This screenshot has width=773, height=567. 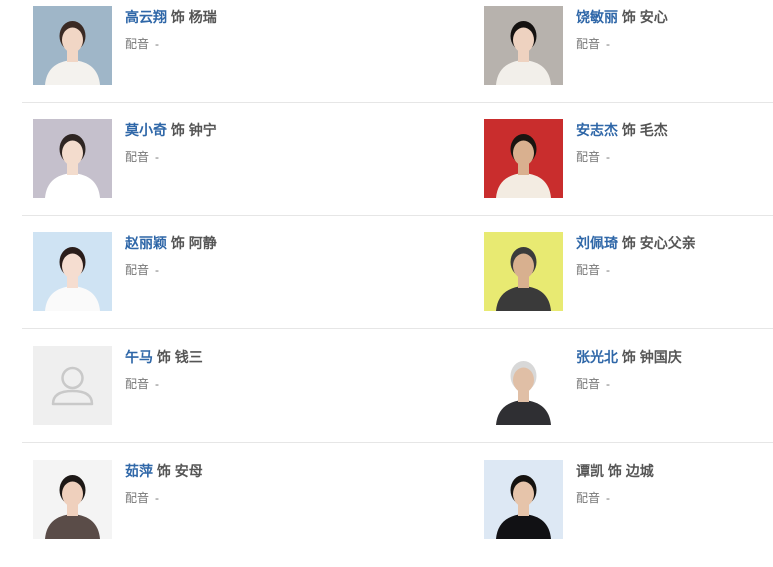 I want to click on cast-info: 张光北 饰 钟国庆 配音 -, so click(x=629, y=370).